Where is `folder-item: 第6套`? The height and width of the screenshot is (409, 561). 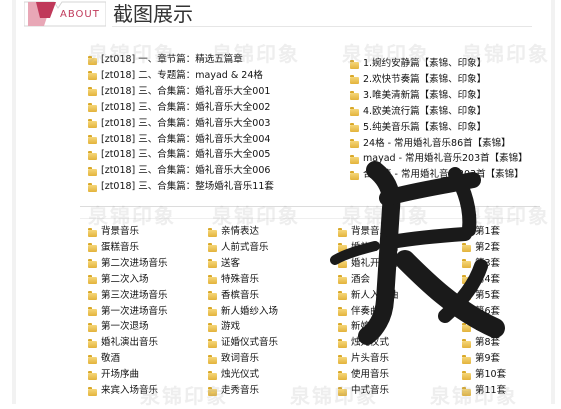
folder-item: 第6套 is located at coordinates (481, 312).